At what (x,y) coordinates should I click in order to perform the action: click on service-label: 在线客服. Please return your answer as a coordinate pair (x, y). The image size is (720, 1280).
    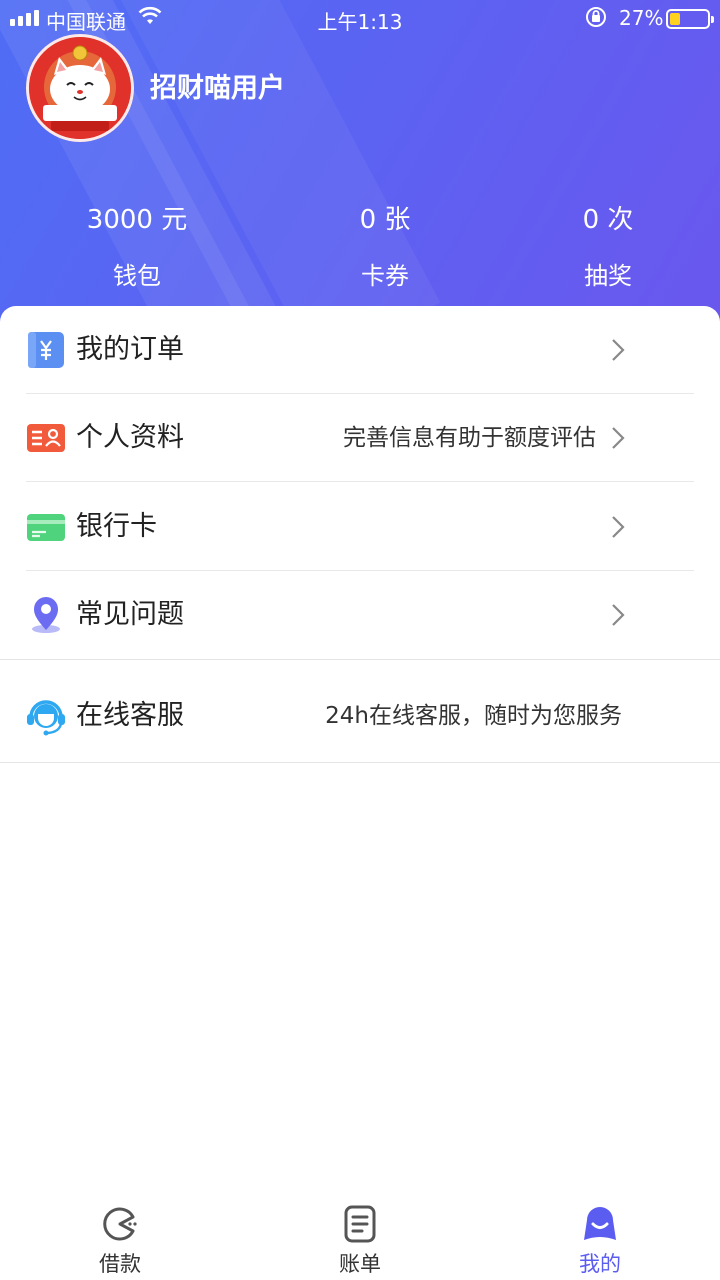
    Looking at the image, I should click on (130, 715).